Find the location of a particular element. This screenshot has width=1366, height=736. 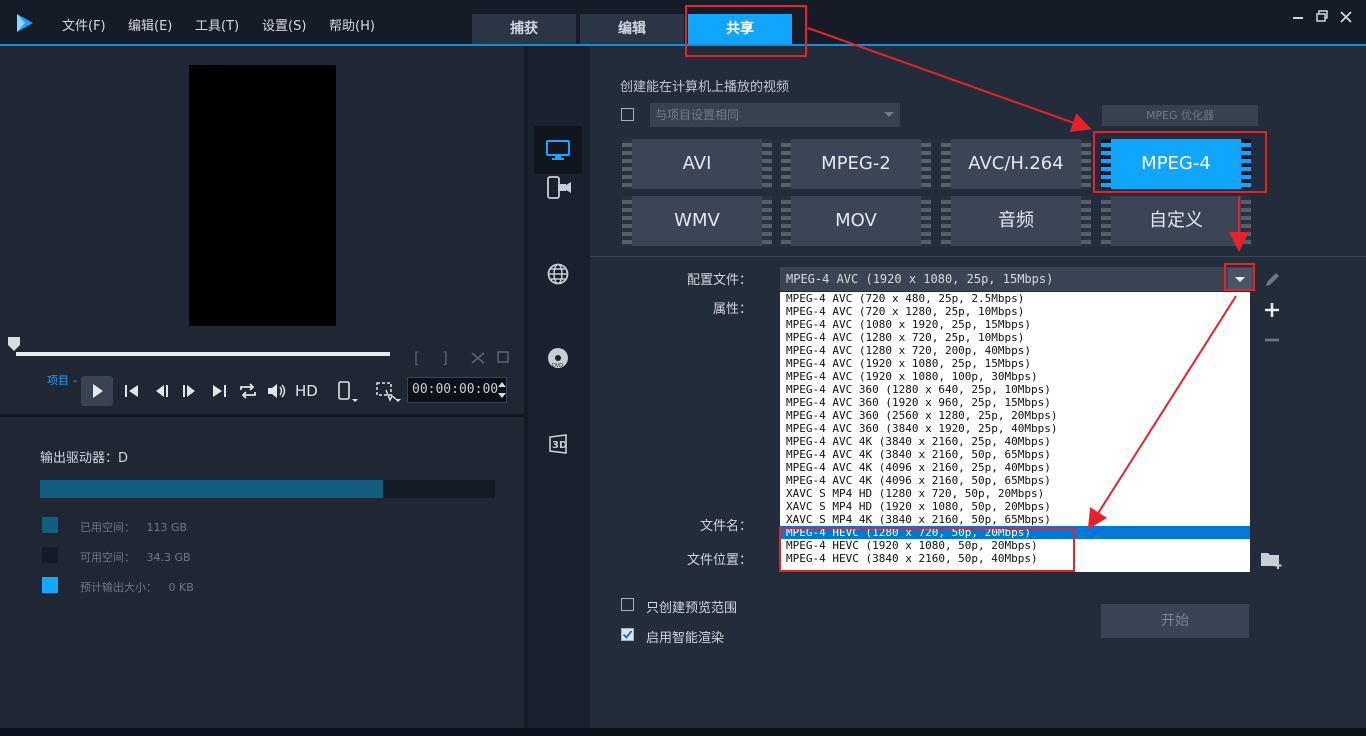

profile-option: XAVC S MP4 4K (3840 x 2160, 50p, 65Mbps) is located at coordinates (1015, 519).